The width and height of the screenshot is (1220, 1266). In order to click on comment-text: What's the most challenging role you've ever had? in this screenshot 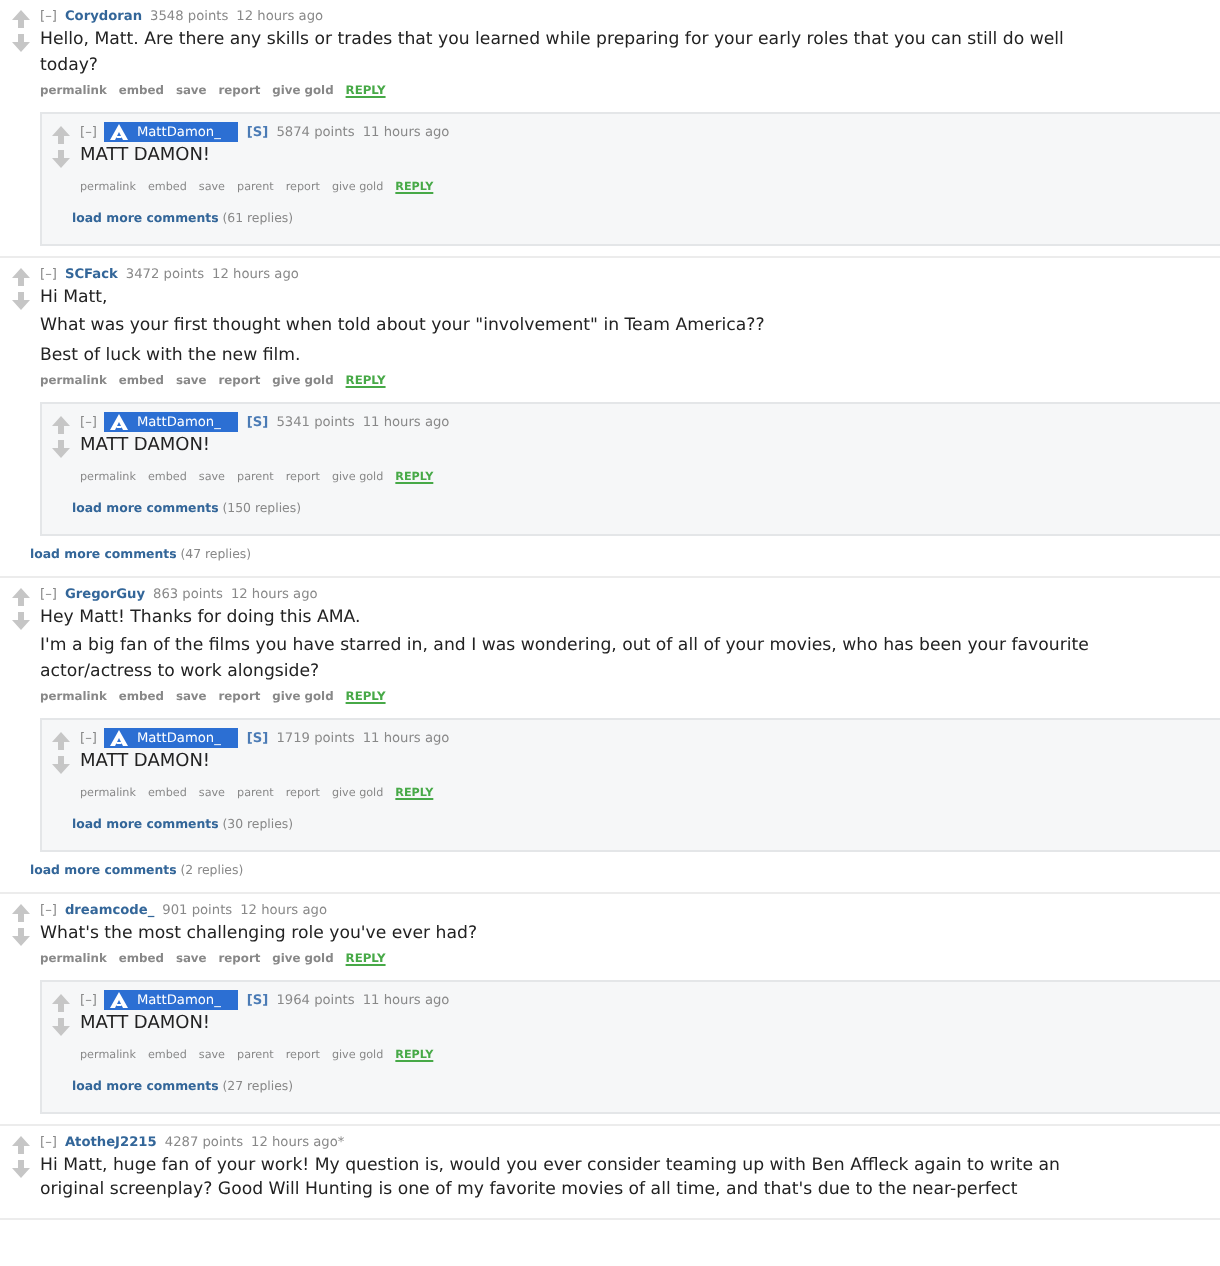, I will do `click(260, 933)`.